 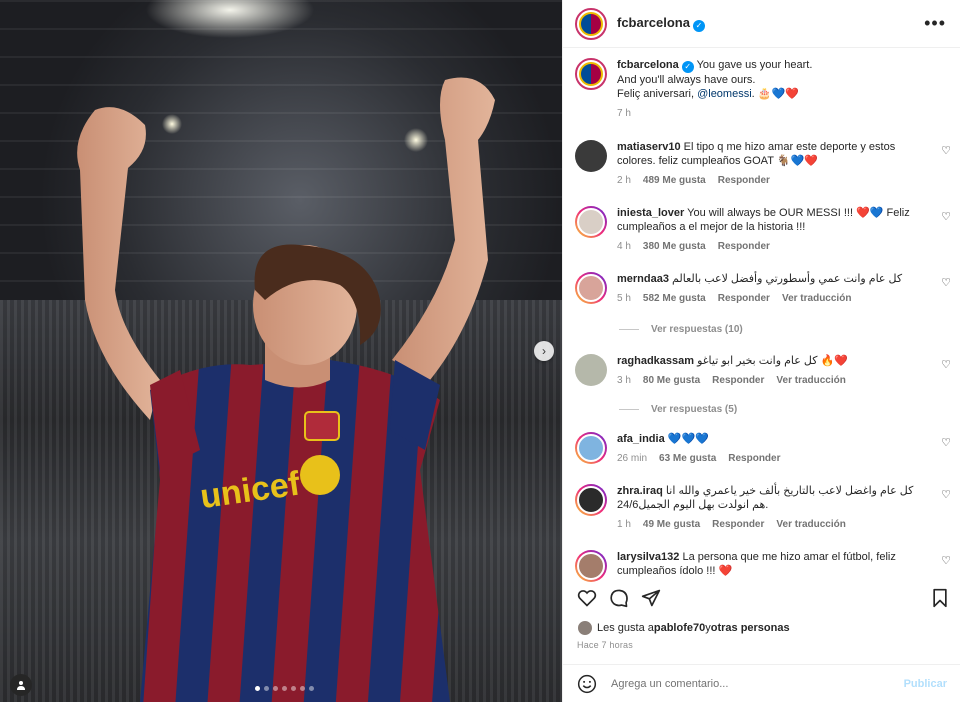 I want to click on next-slide-button: ›, so click(x=544, y=351).